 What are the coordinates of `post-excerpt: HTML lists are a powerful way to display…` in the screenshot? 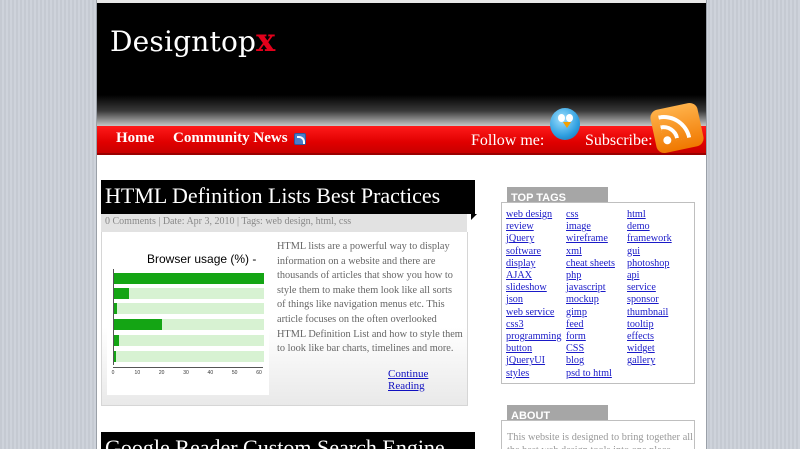 It's located at (370, 298).